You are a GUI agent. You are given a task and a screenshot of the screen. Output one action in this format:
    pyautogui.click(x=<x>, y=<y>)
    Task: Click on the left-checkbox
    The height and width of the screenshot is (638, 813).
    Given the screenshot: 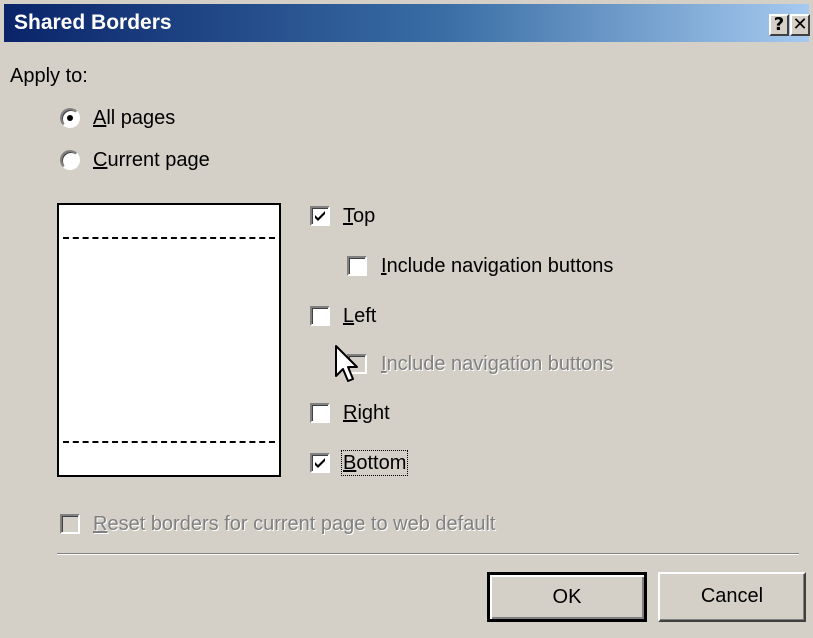 What is the action you would take?
    pyautogui.click(x=320, y=316)
    